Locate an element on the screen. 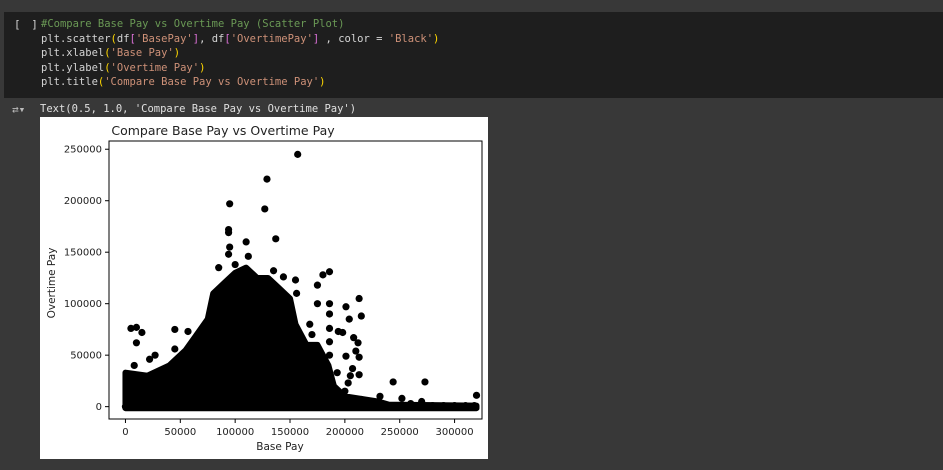 The width and height of the screenshot is (943, 470). code-string: 'Overtime Pay' is located at coordinates (155, 67).